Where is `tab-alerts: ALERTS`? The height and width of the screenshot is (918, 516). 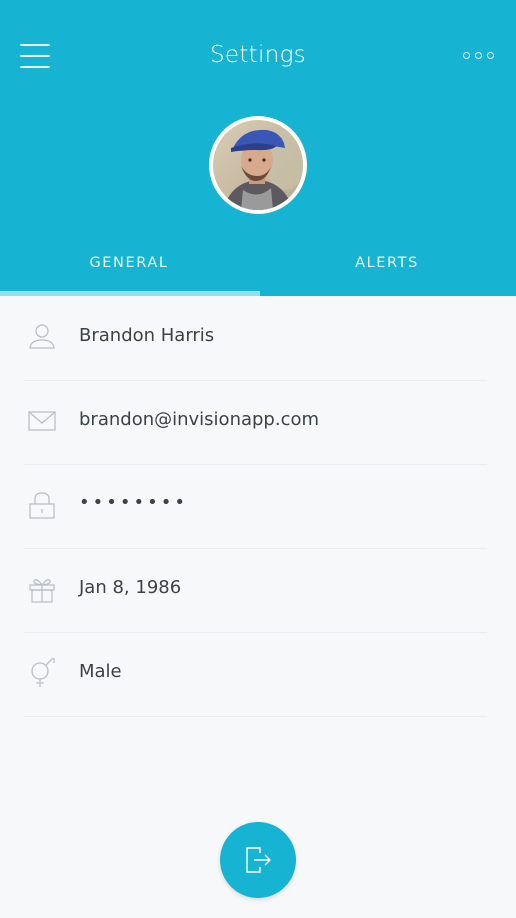
tab-alerts: ALERTS is located at coordinates (387, 263).